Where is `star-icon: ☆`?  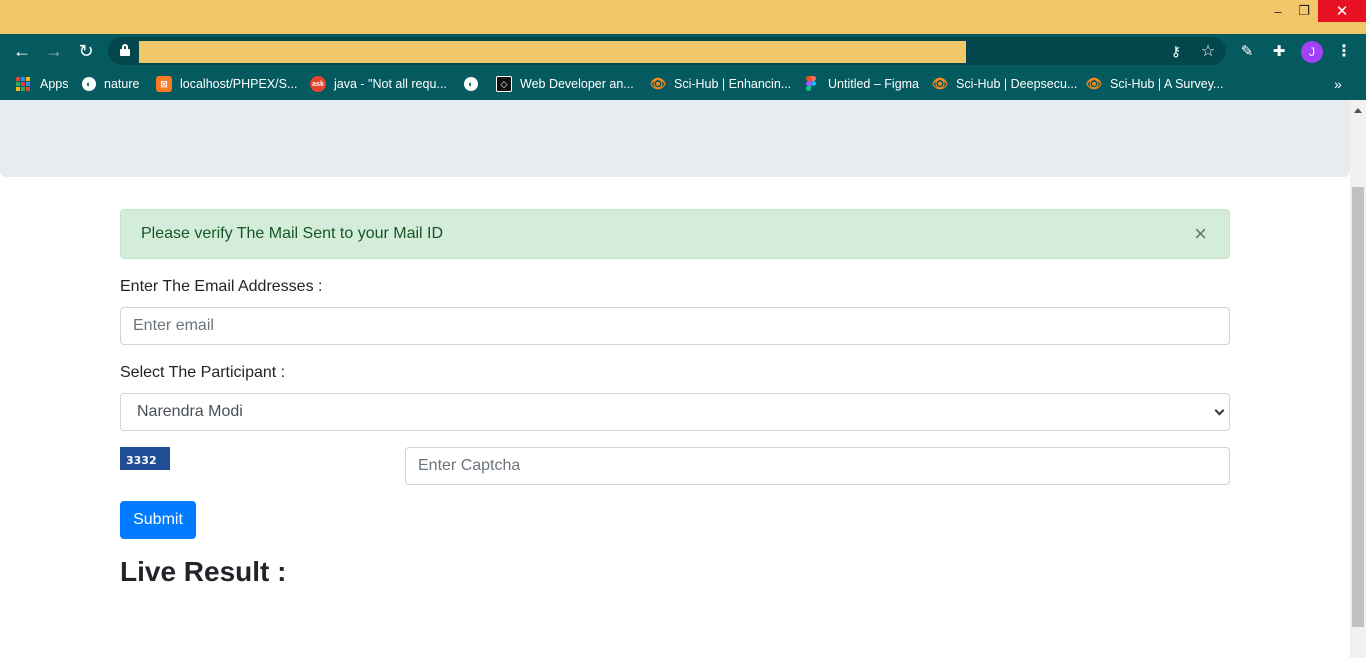
star-icon: ☆ is located at coordinates (1208, 51).